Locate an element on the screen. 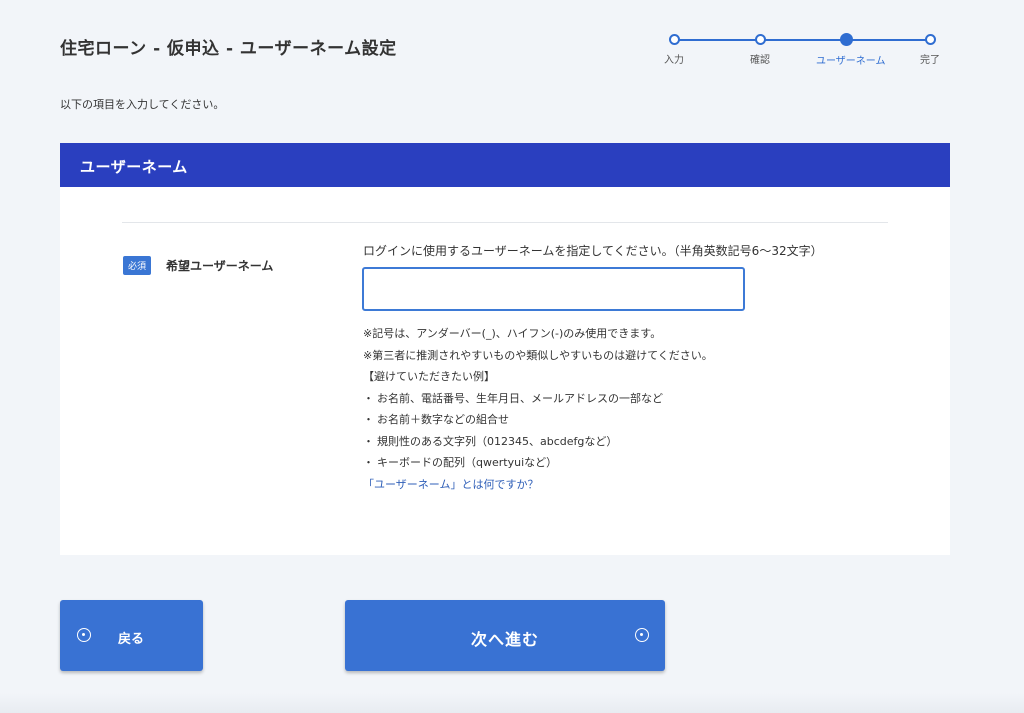 This screenshot has height=713, width=1024. next-button: 次へ進む is located at coordinates (505, 635).